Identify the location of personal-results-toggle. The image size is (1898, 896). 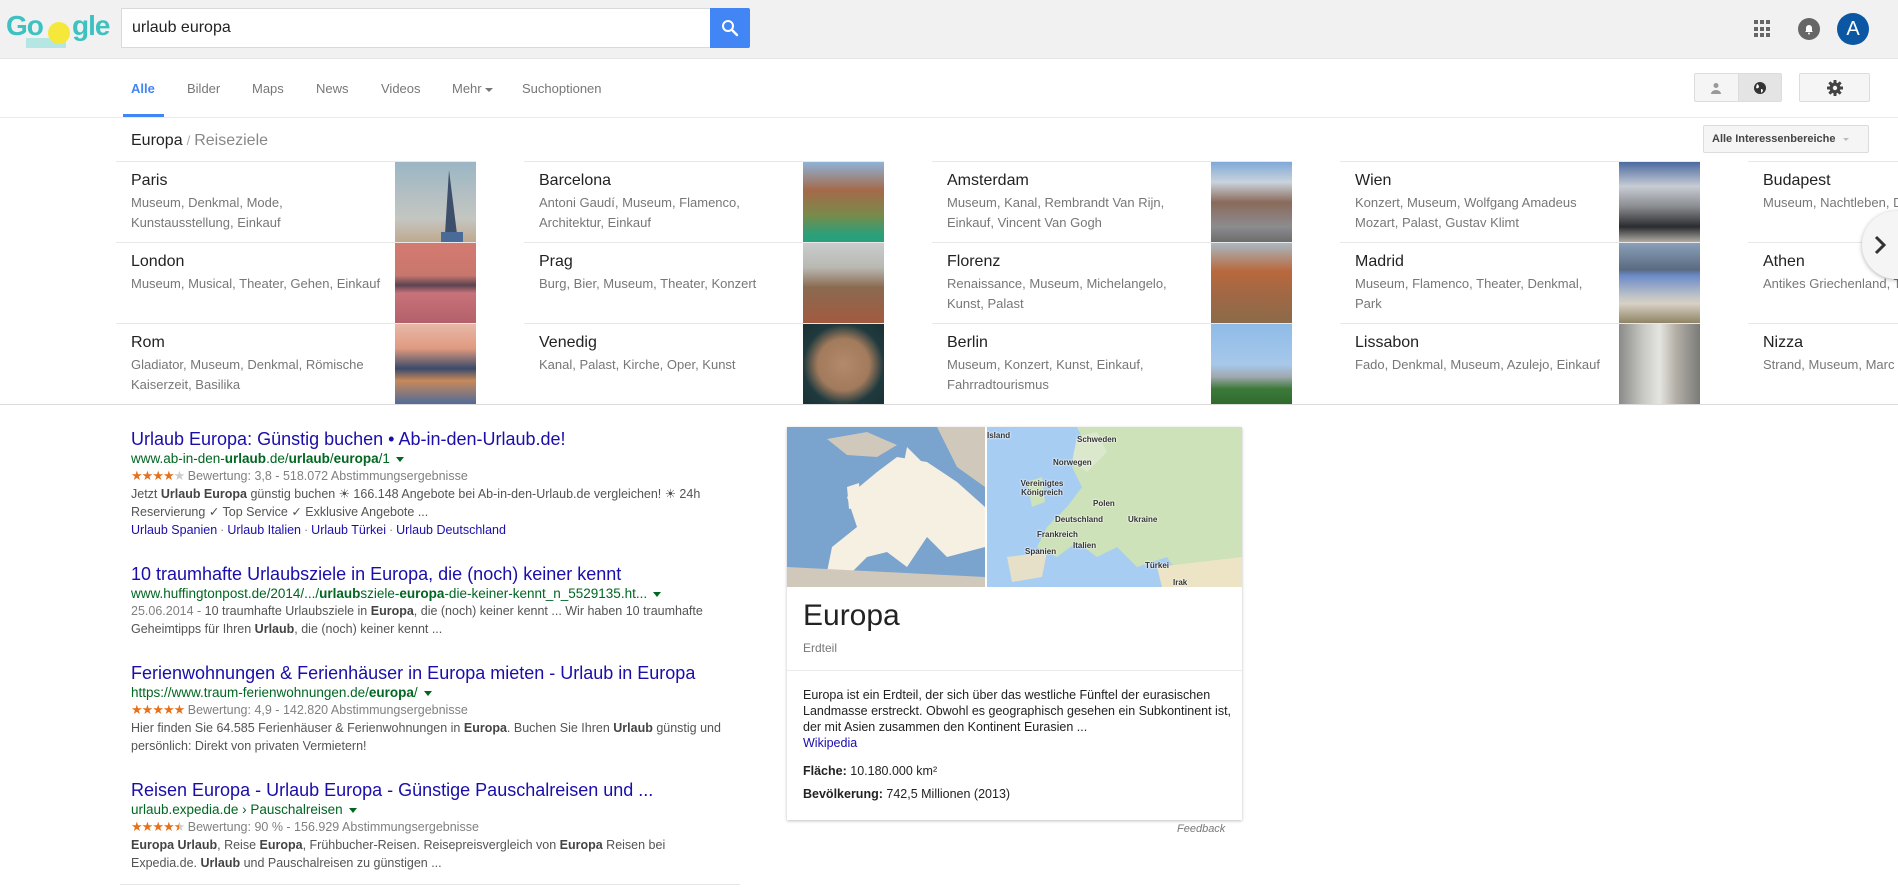
(1738, 87).